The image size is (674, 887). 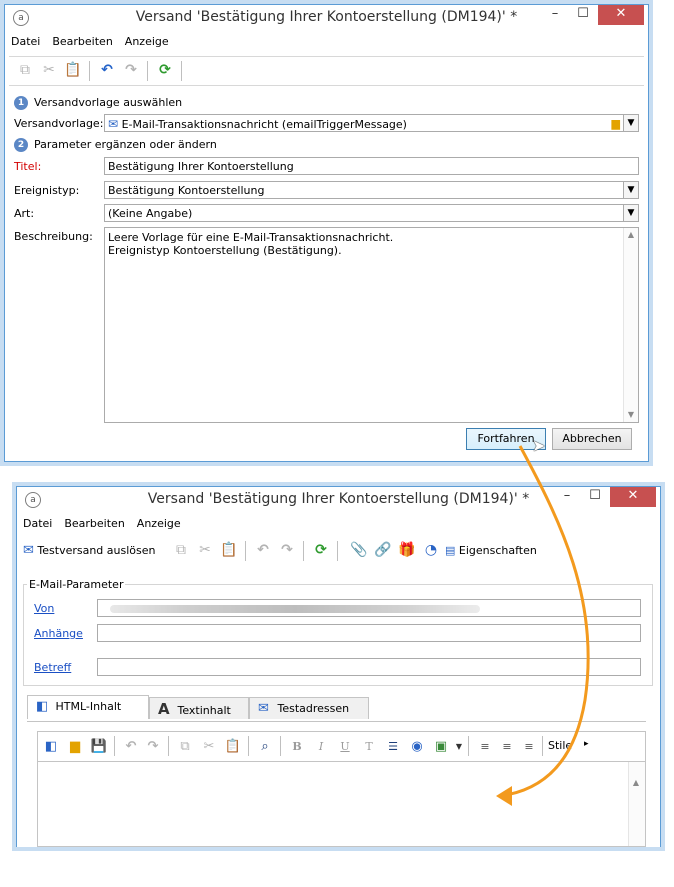 What do you see at coordinates (543, 625) in the screenshot?
I see `annotation-arrow` at bounding box center [543, 625].